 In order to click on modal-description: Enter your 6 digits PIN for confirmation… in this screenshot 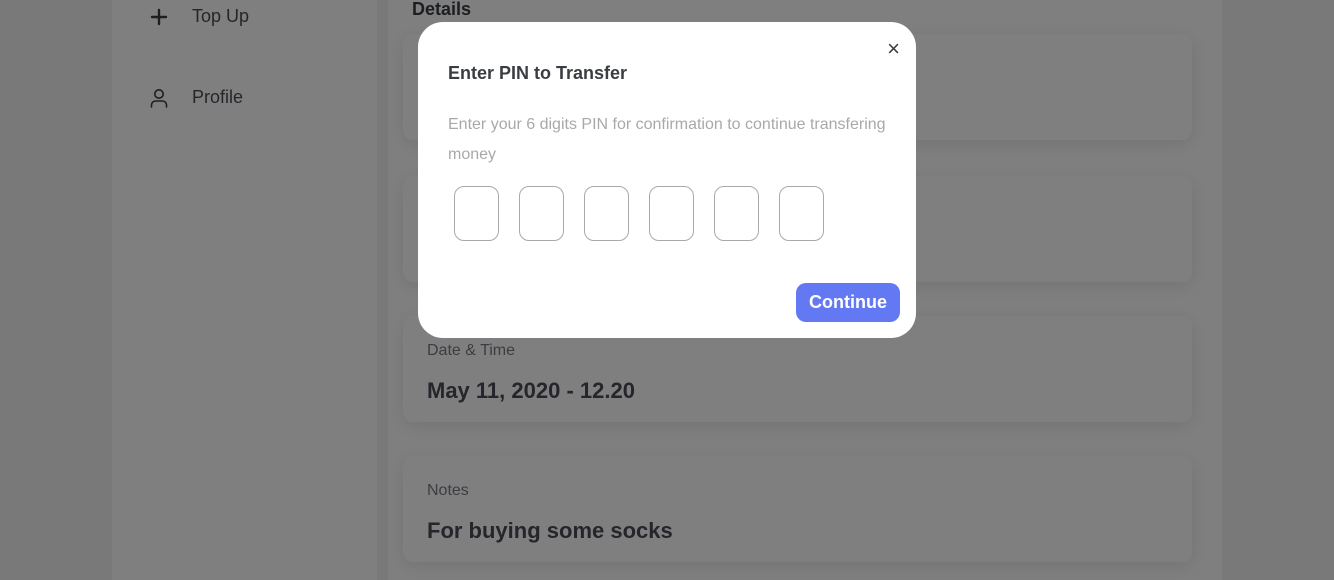, I will do `click(667, 139)`.